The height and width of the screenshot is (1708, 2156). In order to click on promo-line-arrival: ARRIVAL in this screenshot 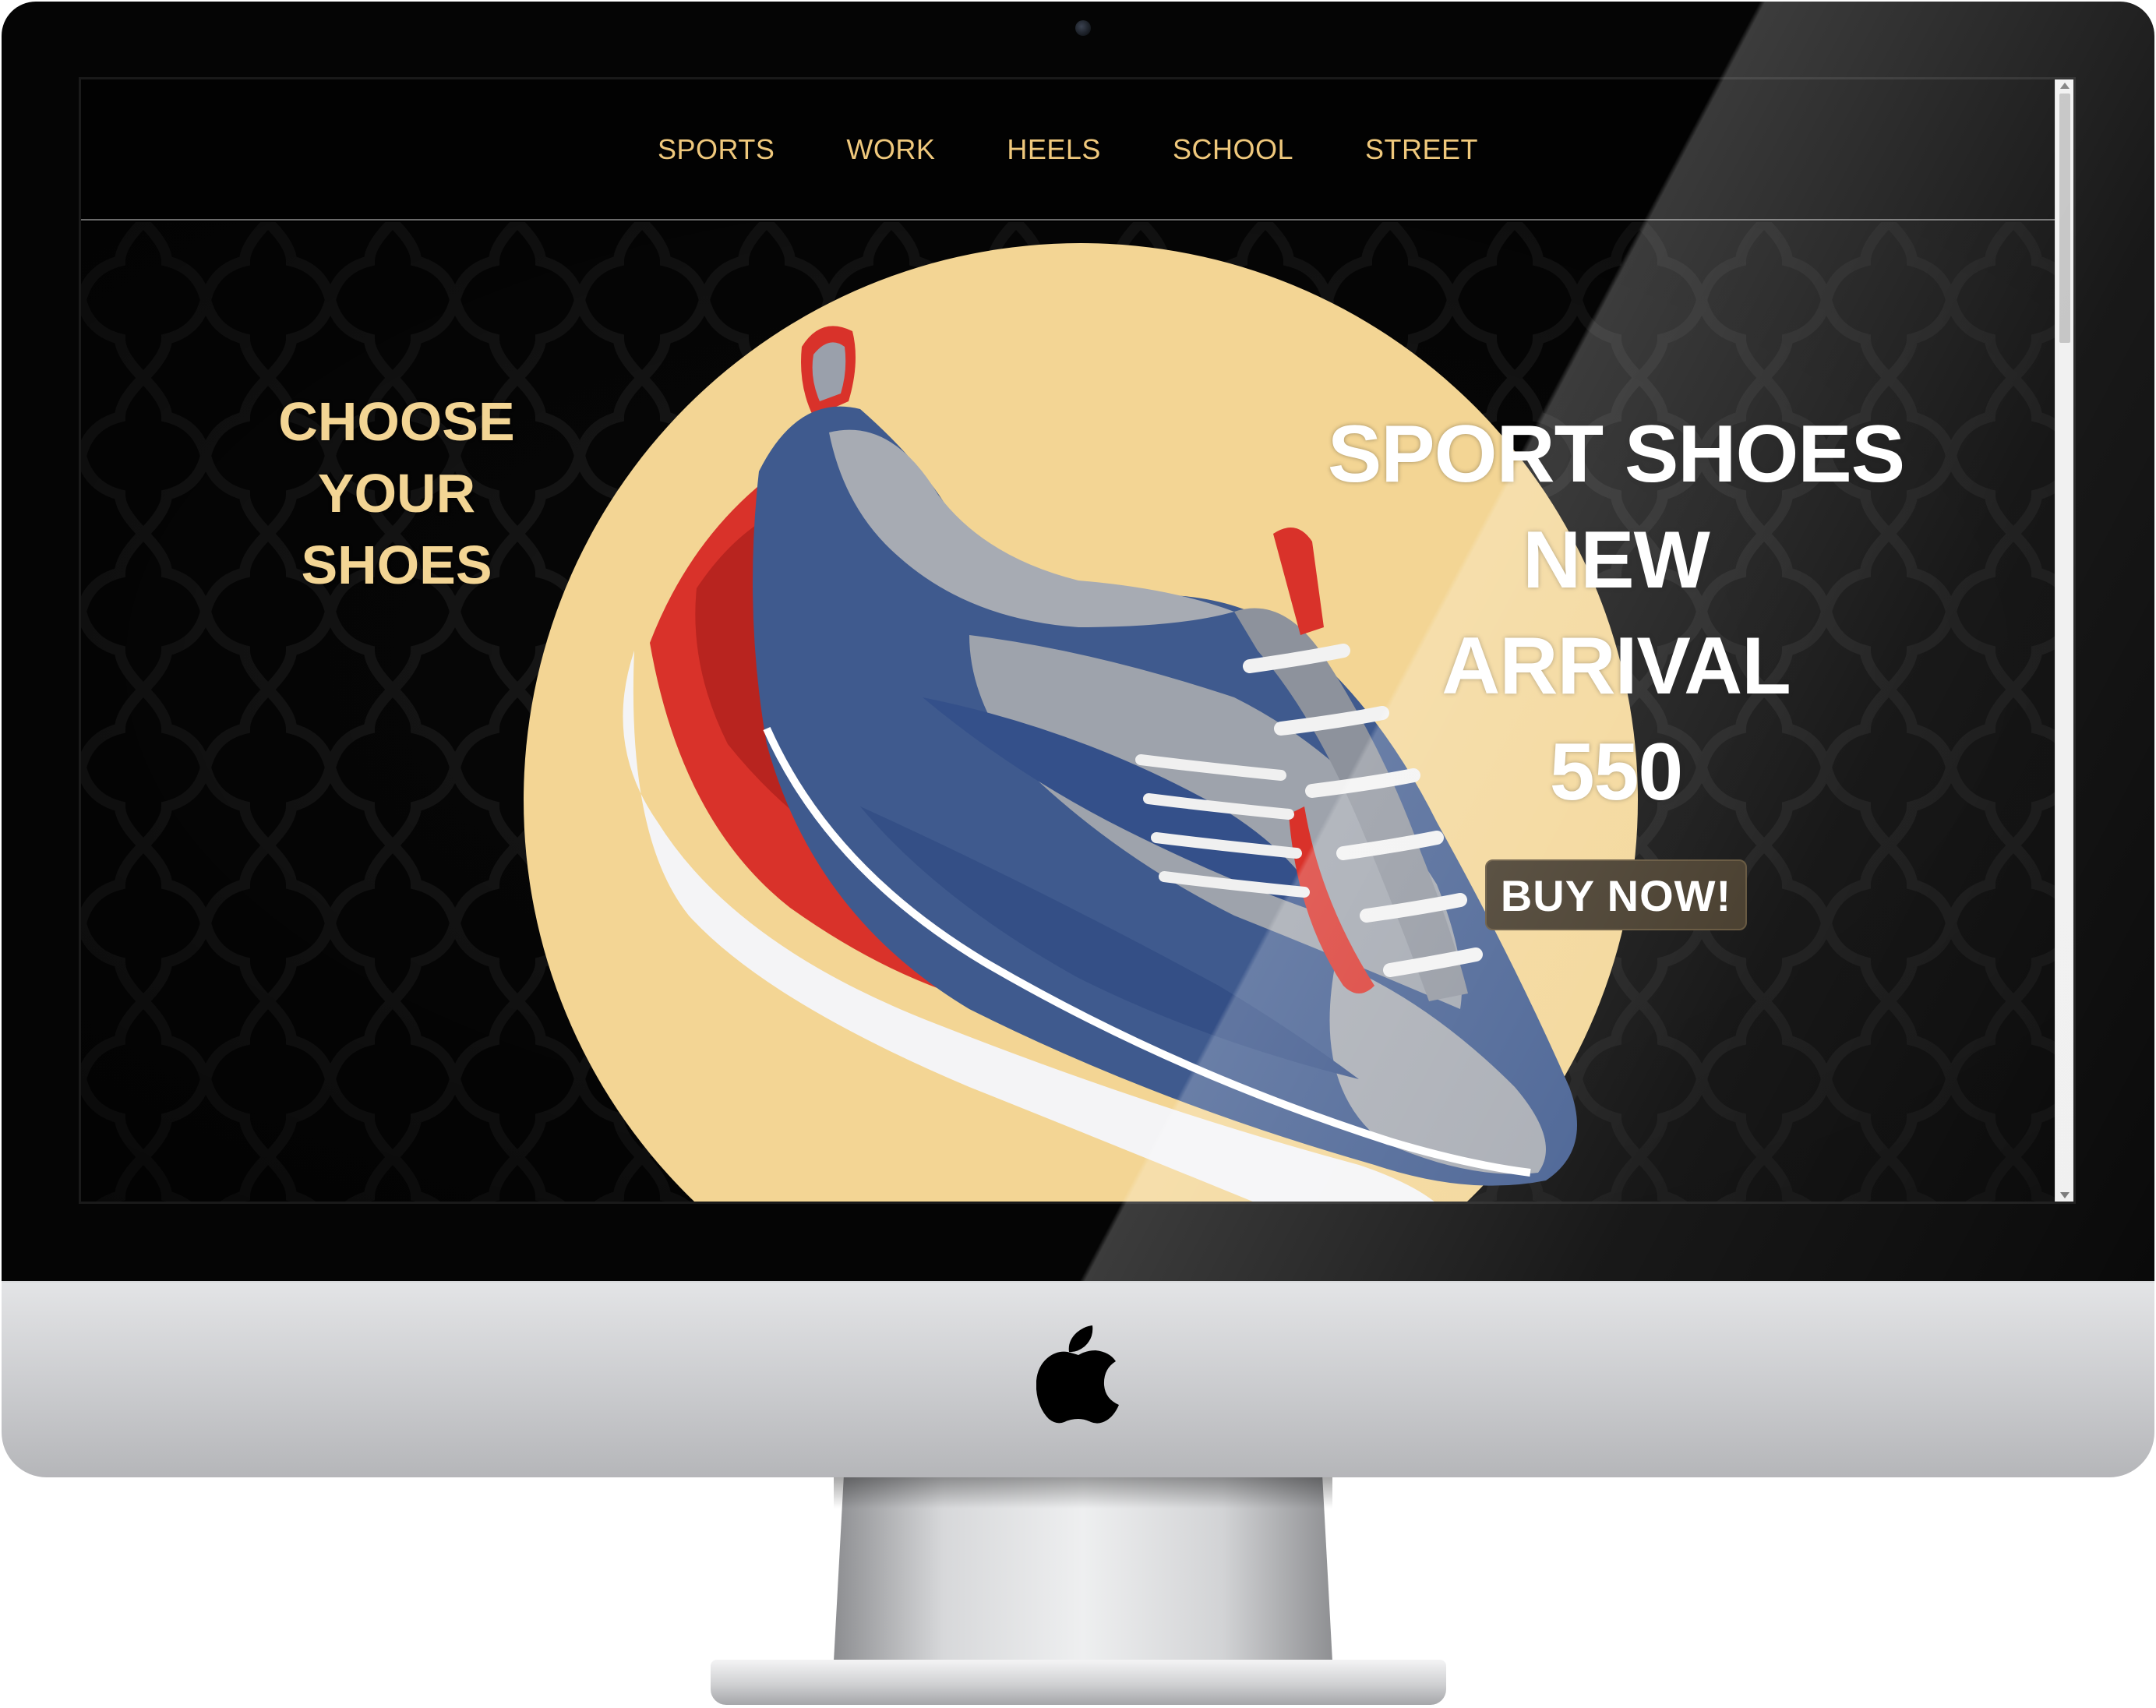, I will do `click(1616, 666)`.